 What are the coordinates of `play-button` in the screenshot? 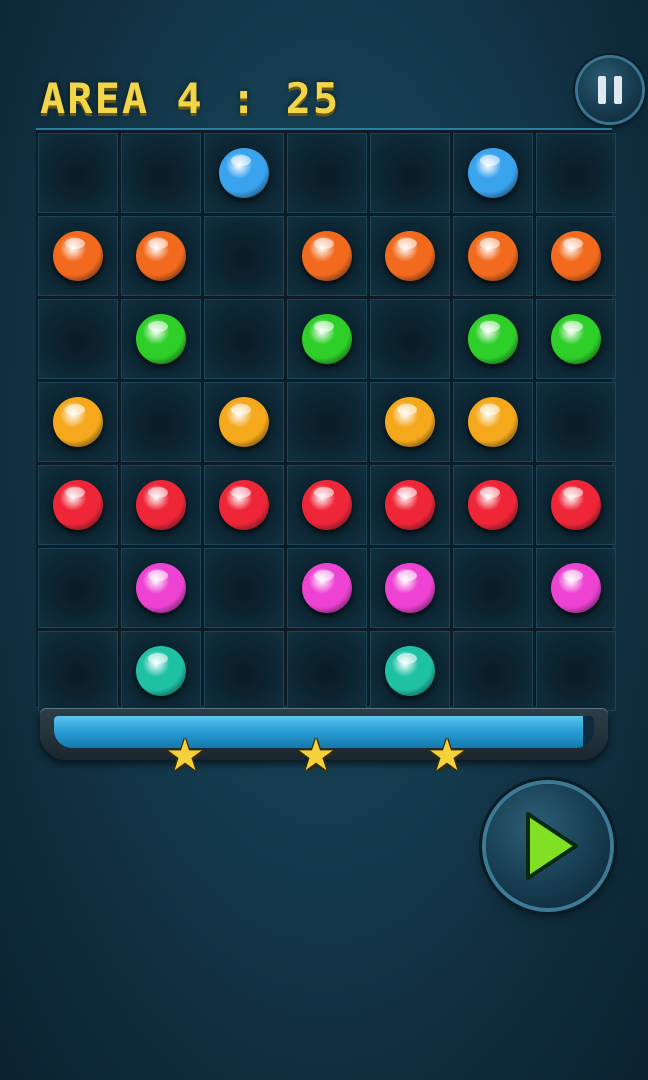 It's located at (548, 846).